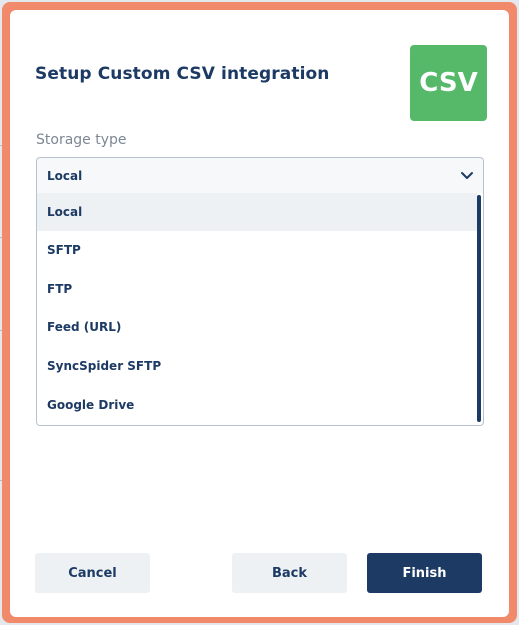 This screenshot has height=625, width=519. Describe the element at coordinates (467, 175) in the screenshot. I see `chevron-down-icon` at that location.